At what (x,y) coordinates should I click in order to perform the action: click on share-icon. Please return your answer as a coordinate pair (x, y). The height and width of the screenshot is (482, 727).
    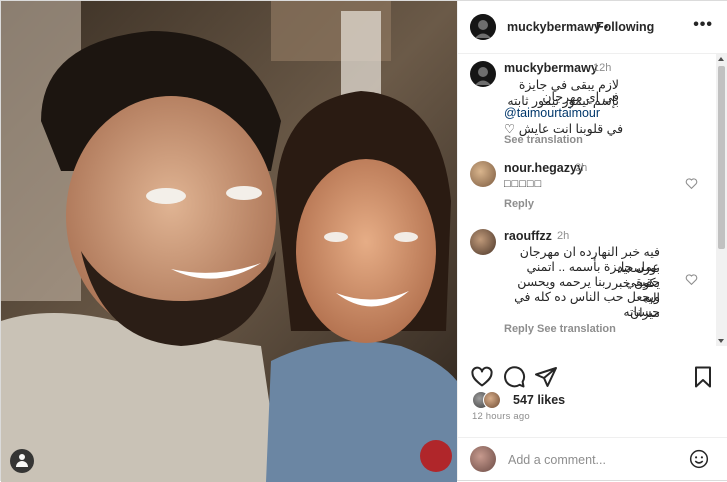
    Looking at the image, I should click on (546, 377).